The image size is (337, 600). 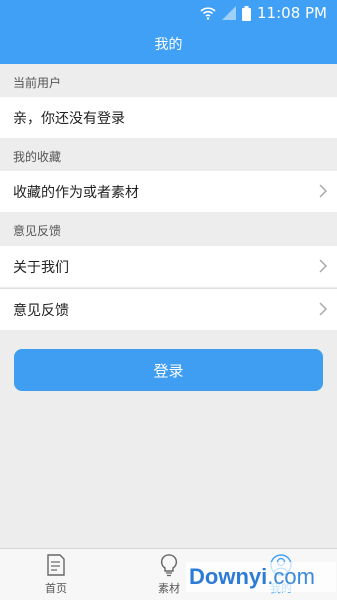 What do you see at coordinates (168, 13) in the screenshot?
I see `status-bar: 11:08 PM` at bounding box center [168, 13].